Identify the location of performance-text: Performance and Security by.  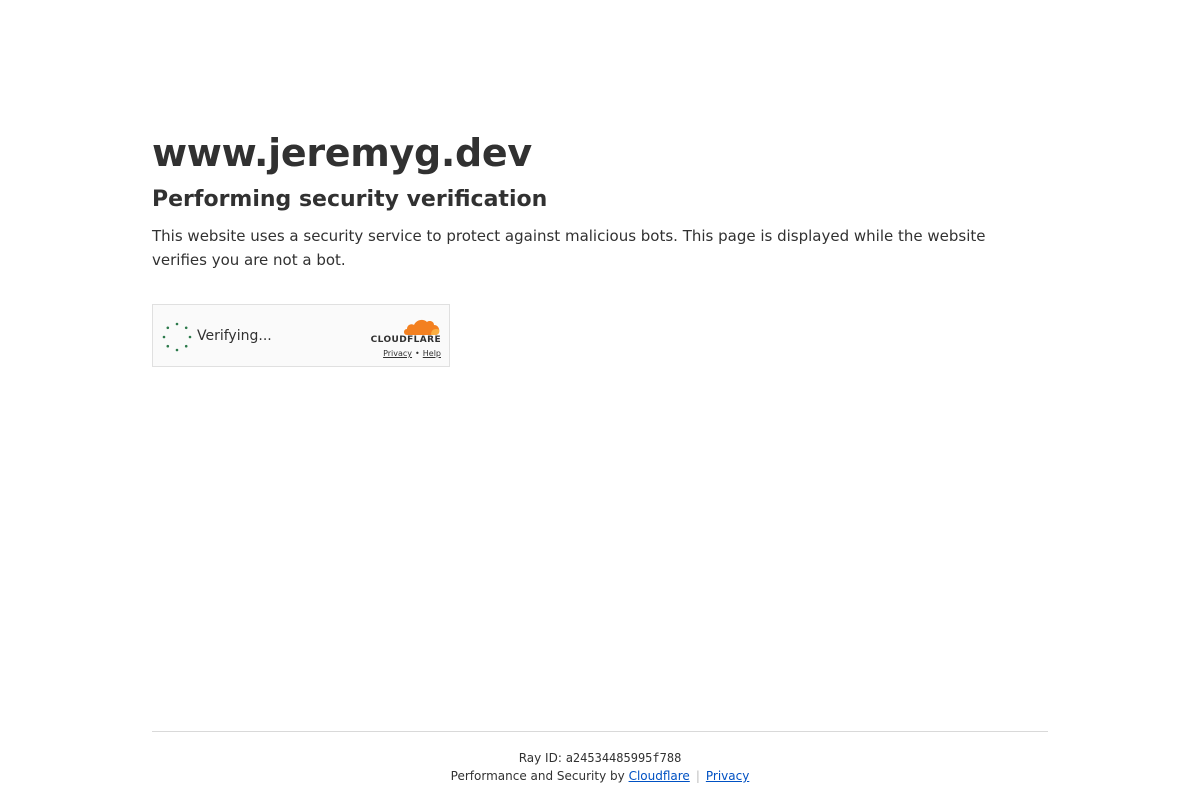
(537, 776).